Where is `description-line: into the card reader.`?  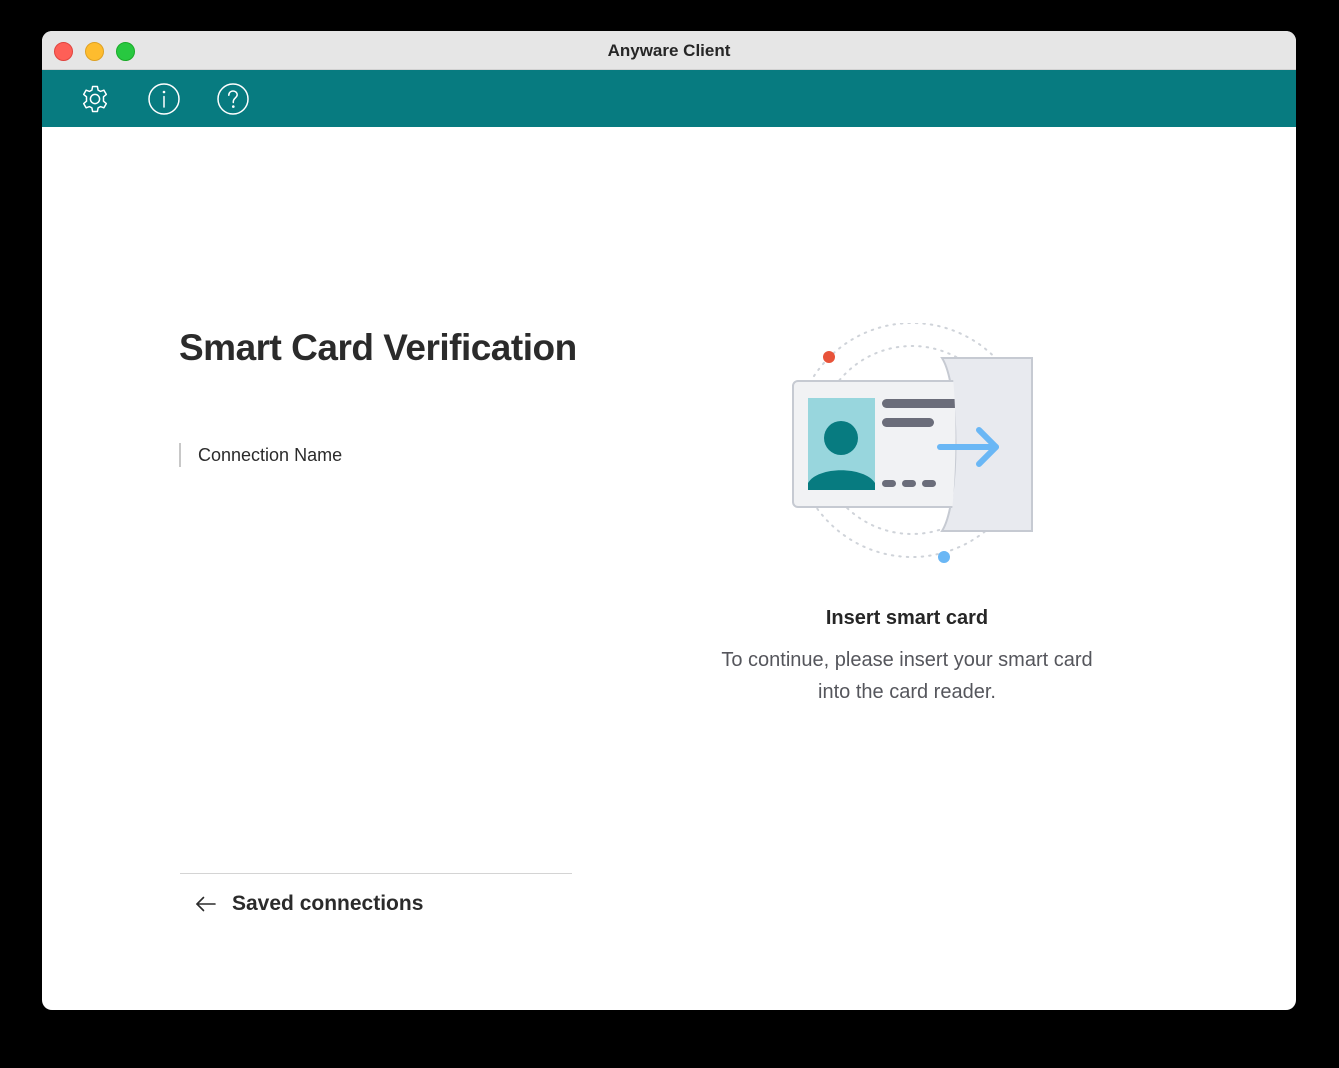
description-line: into the card reader. is located at coordinates (907, 692).